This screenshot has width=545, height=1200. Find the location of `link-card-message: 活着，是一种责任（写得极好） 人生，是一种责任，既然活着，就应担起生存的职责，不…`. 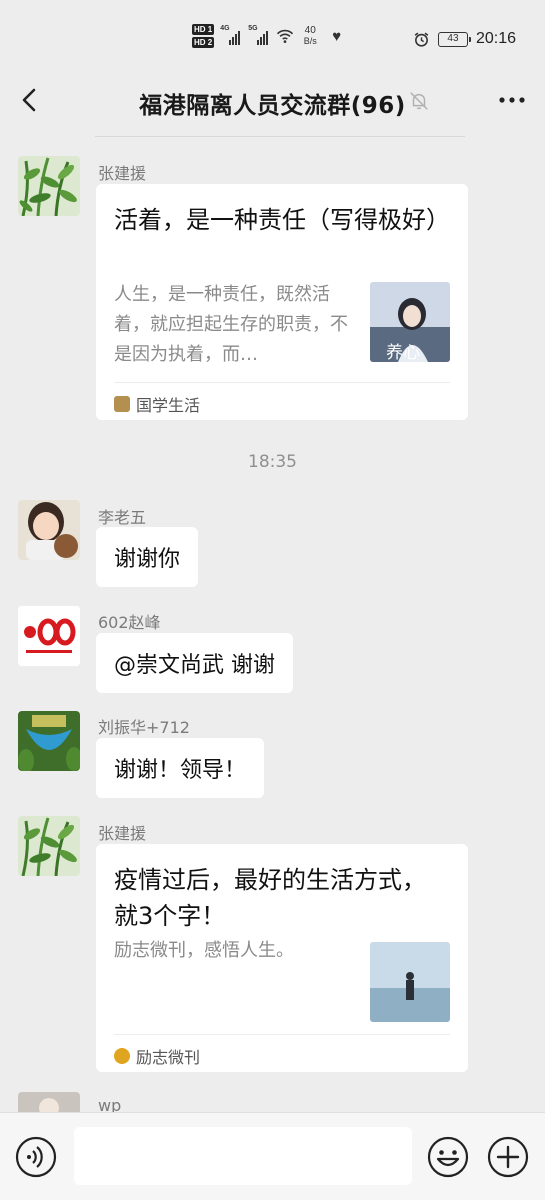

link-card-message: 活着，是一种责任（写得极好） 人生，是一种责任，既然活着，就应担起生存的职责，不… is located at coordinates (282, 302).